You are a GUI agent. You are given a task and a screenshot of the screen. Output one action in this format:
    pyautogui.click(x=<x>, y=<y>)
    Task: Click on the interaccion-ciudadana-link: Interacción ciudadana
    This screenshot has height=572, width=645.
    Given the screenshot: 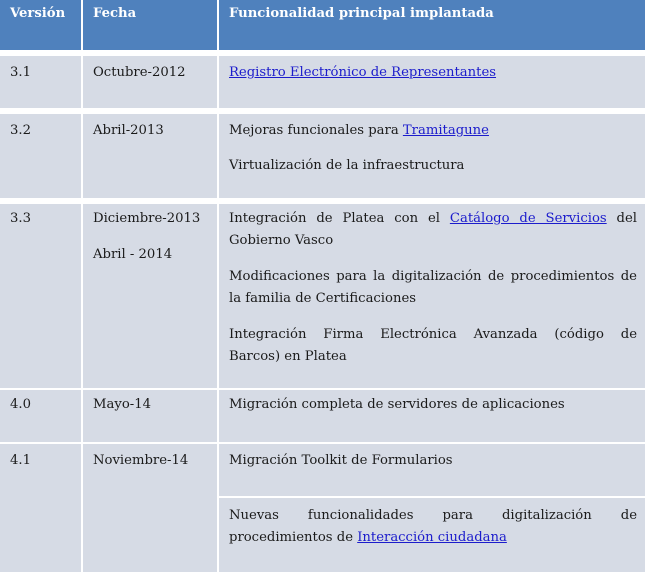 What is the action you would take?
    pyautogui.click(x=432, y=537)
    